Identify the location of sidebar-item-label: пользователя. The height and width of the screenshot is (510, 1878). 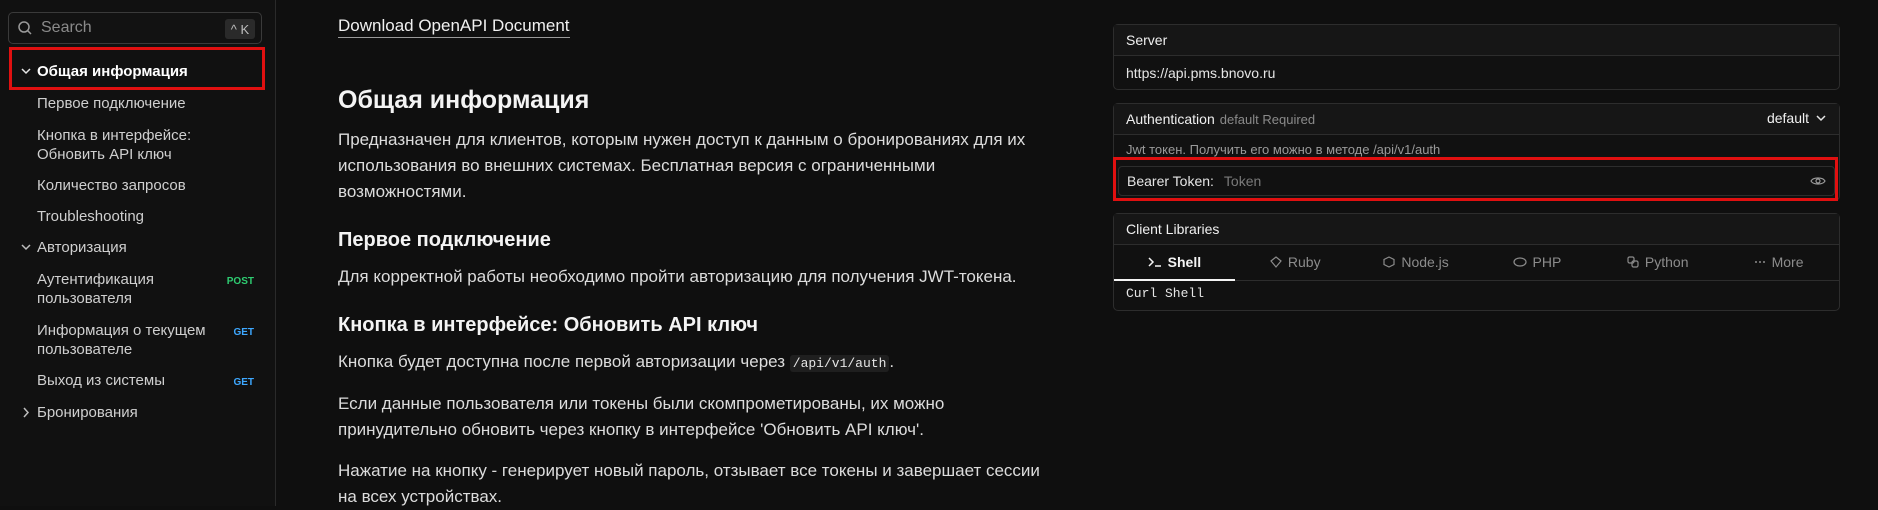
(84, 298).